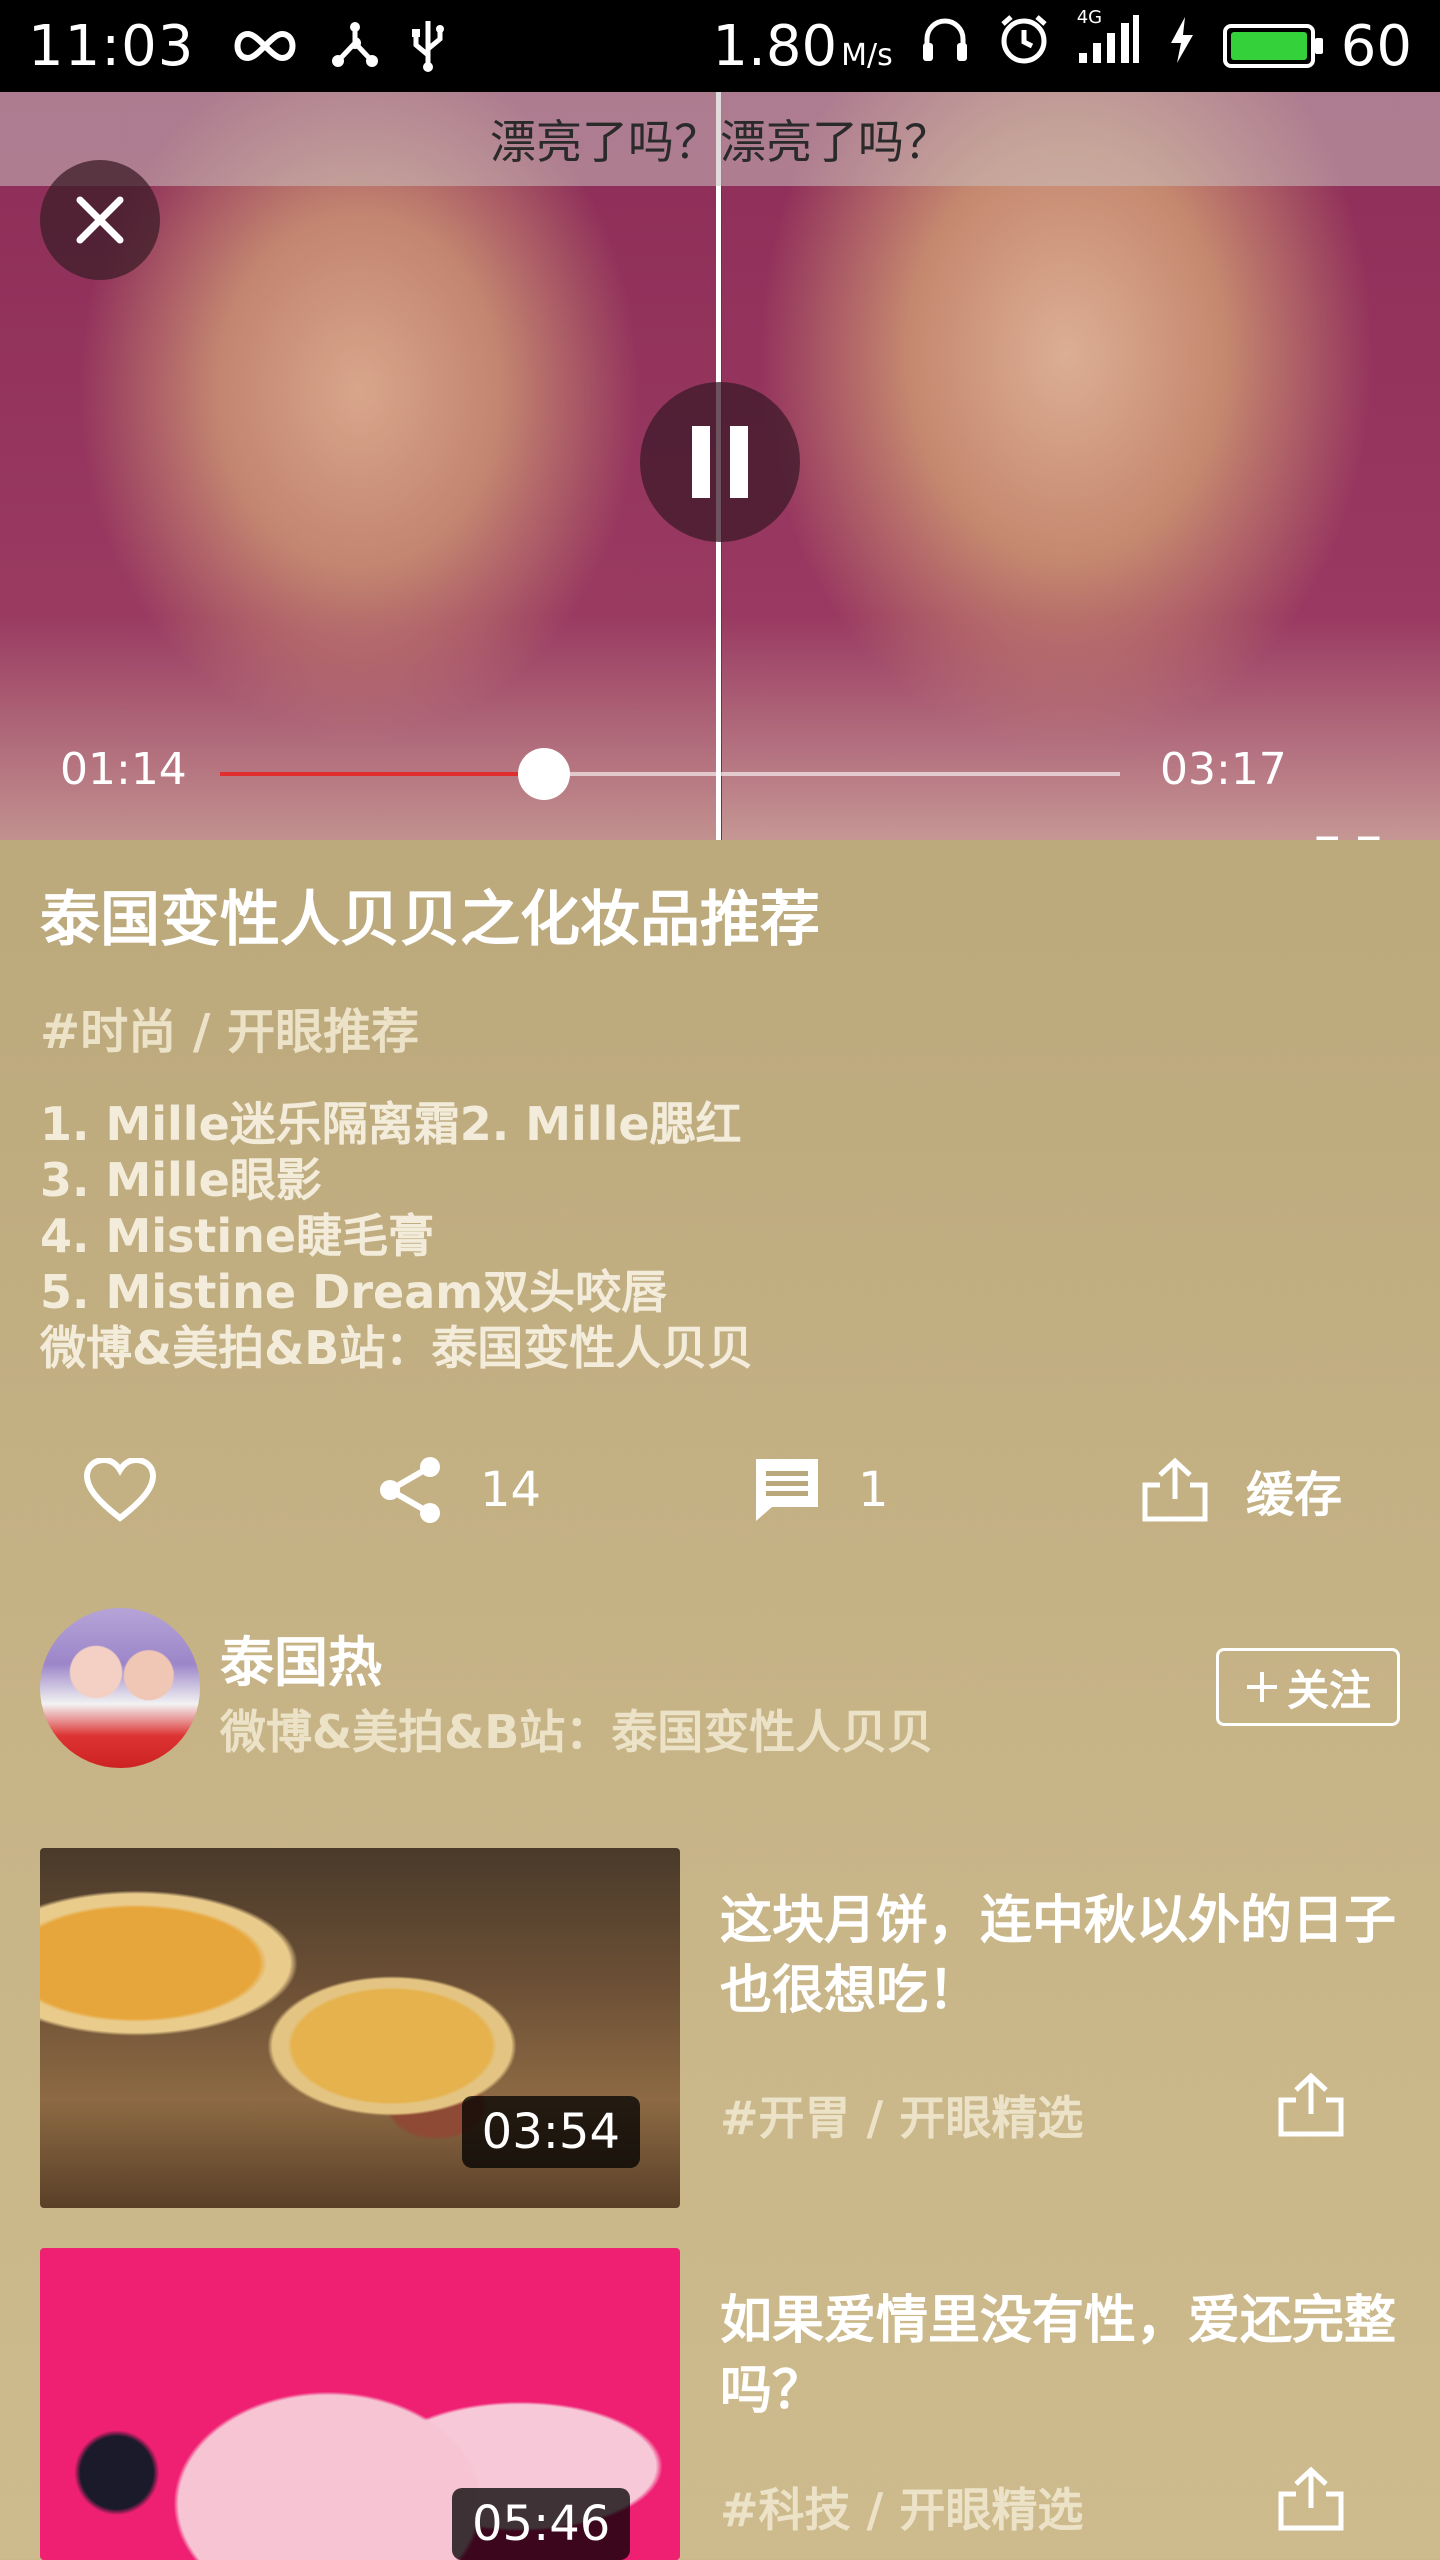 The width and height of the screenshot is (1440, 2560). What do you see at coordinates (360, 2028) in the screenshot?
I see `video-thumbnail: 03:54` at bounding box center [360, 2028].